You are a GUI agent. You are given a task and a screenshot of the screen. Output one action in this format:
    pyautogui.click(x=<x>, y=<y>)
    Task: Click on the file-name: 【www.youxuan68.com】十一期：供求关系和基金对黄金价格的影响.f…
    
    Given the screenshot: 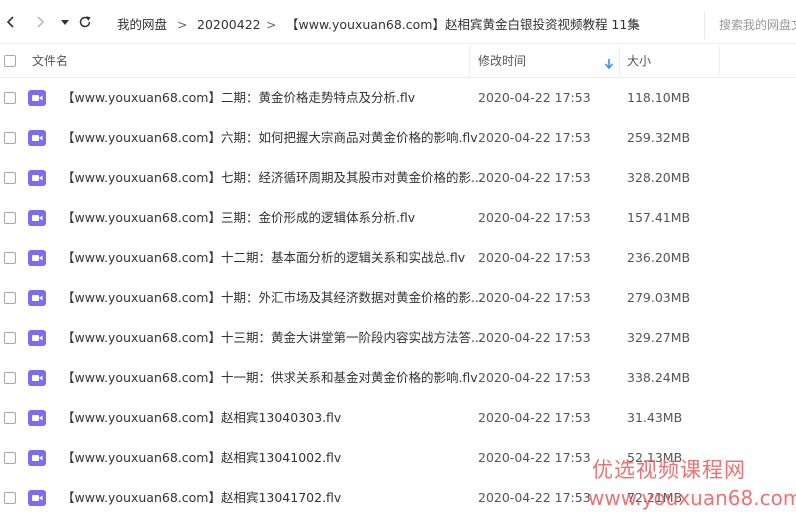 What is the action you would take?
    pyautogui.click(x=270, y=378)
    